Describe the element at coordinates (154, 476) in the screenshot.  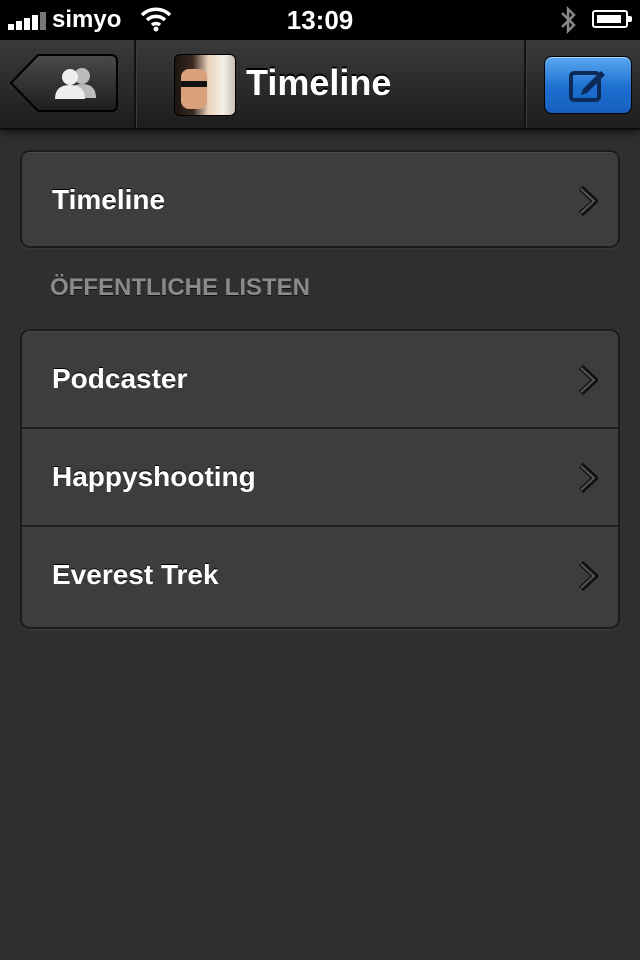
I see `list-item-label: Happyshooting` at that location.